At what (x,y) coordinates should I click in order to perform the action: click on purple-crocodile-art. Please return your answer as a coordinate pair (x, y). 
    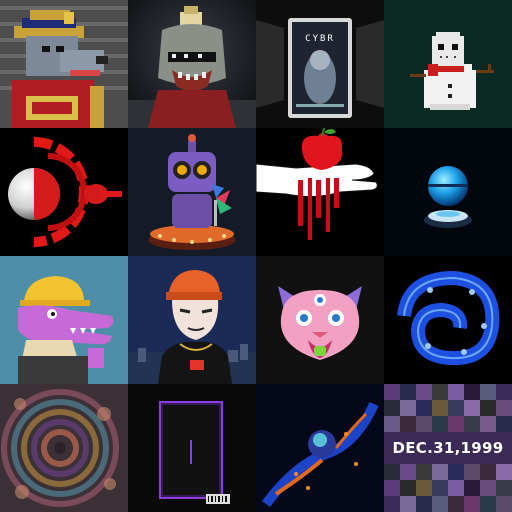
    Looking at the image, I should click on (64, 320).